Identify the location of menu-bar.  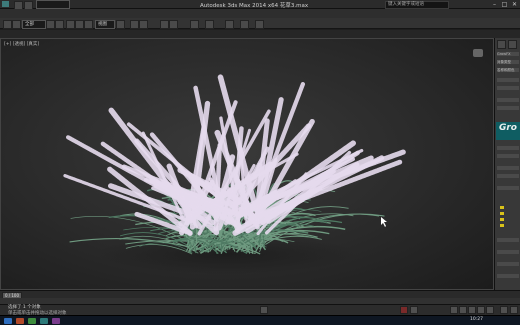
(260, 13).